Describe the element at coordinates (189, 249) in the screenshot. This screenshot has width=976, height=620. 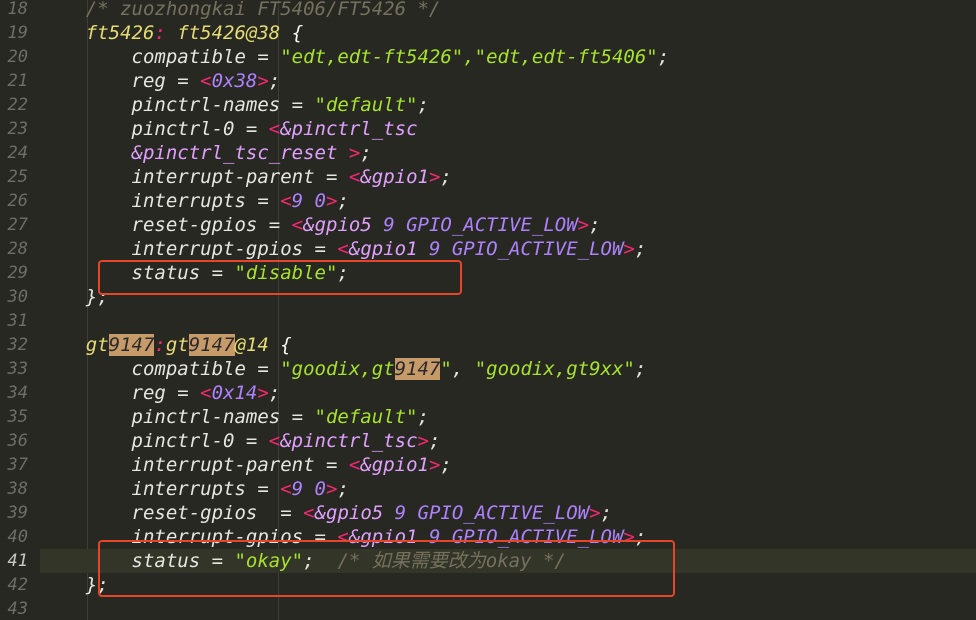
I see `property: interrupt-gpios =` at that location.